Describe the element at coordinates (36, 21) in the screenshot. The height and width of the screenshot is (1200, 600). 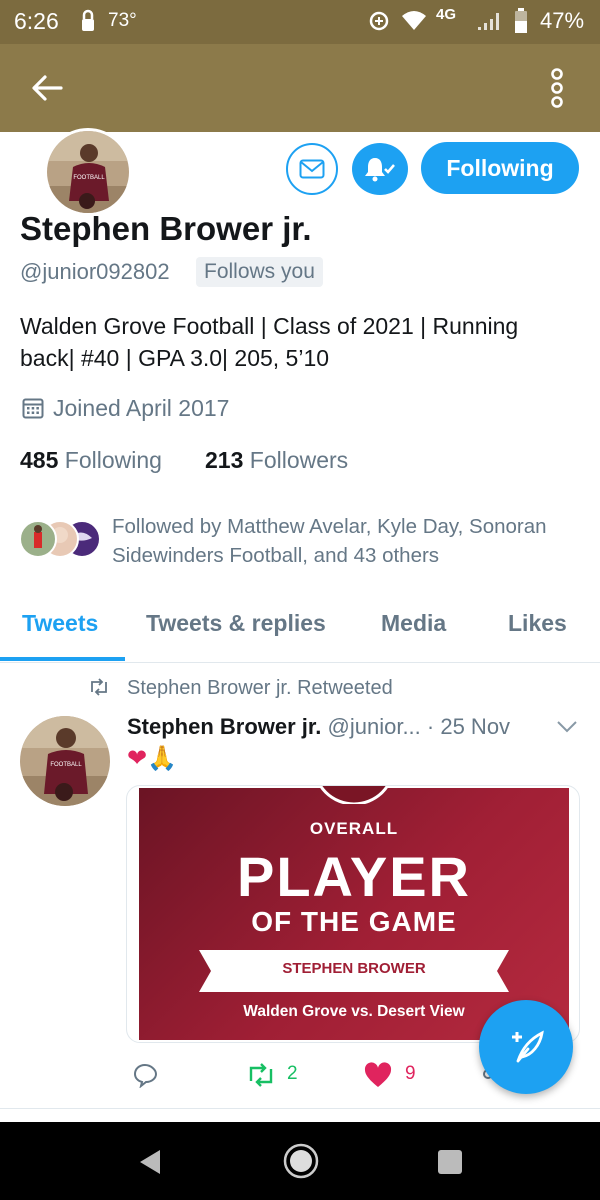
I see `status-time: 6:26` at that location.